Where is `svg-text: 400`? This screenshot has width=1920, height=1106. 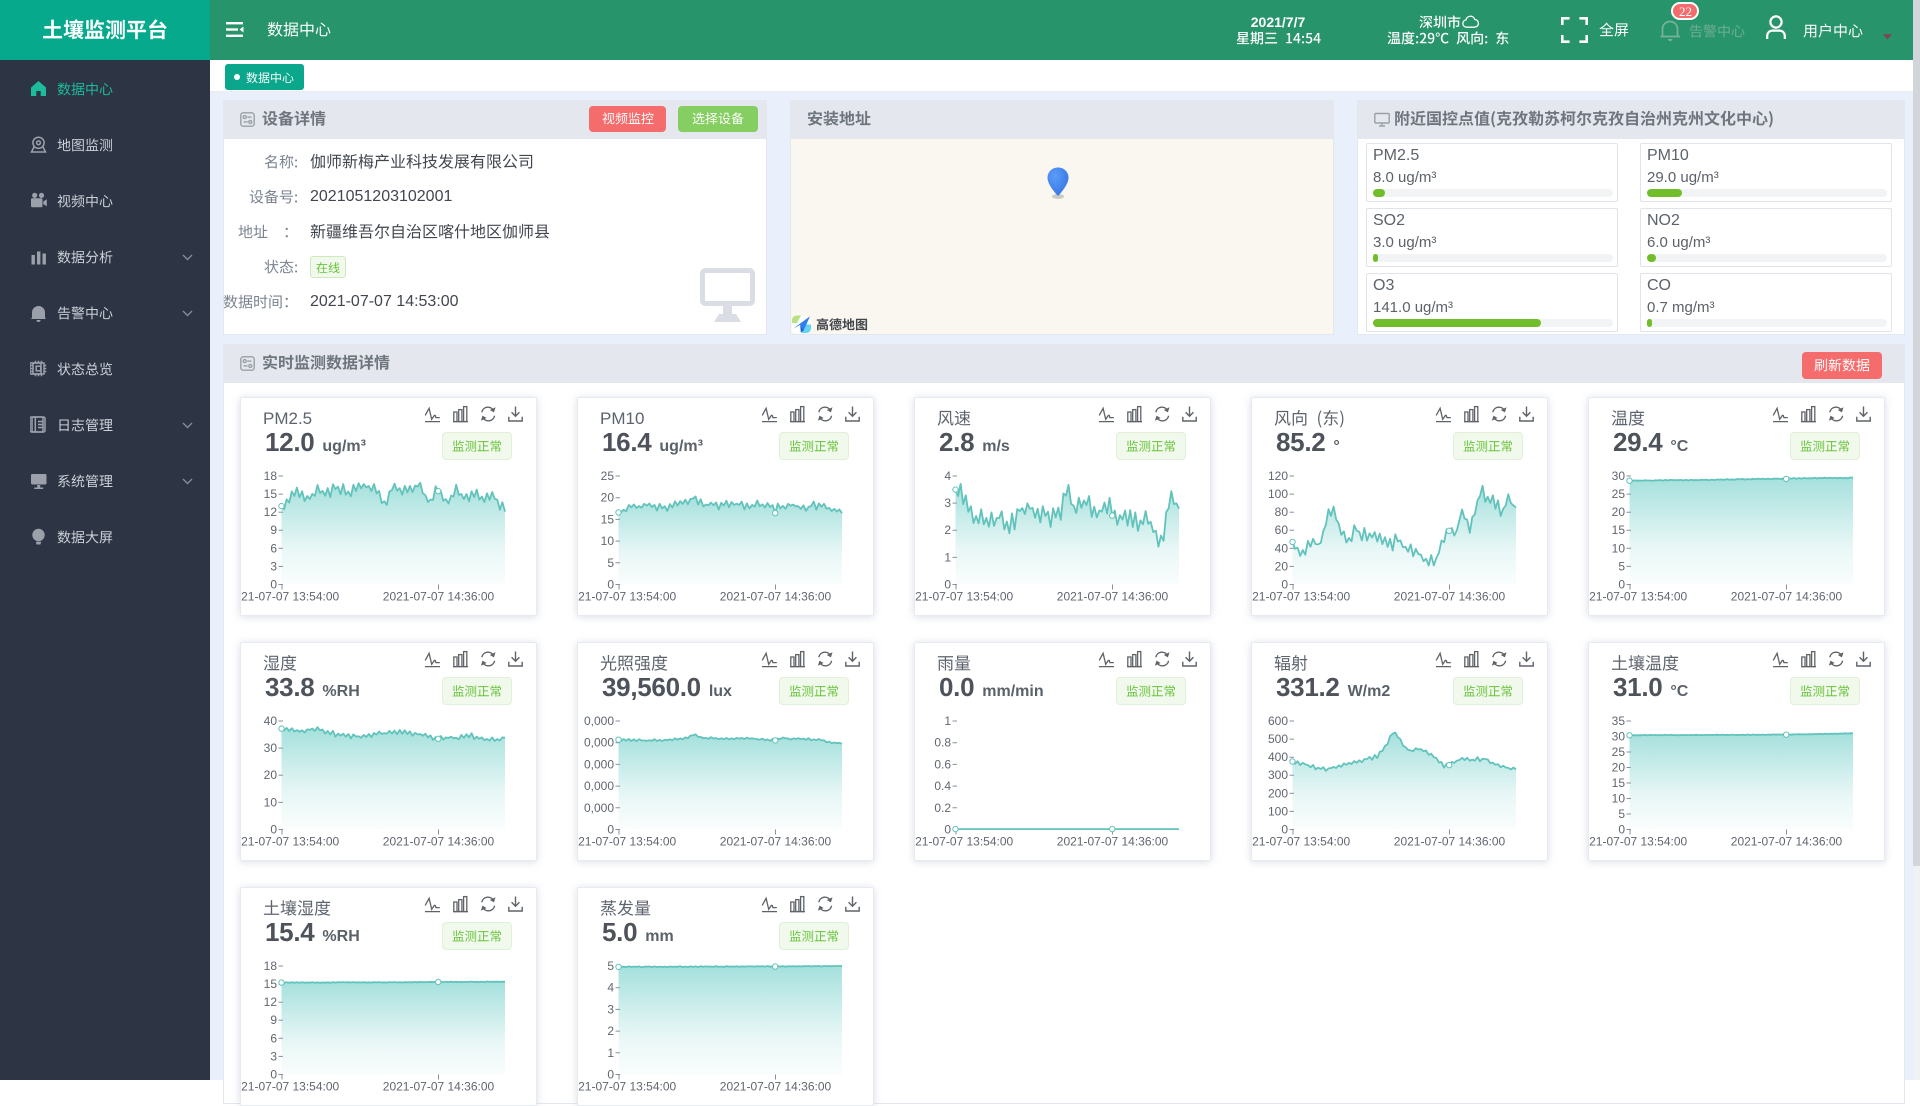
svg-text: 400 is located at coordinates (1278, 757).